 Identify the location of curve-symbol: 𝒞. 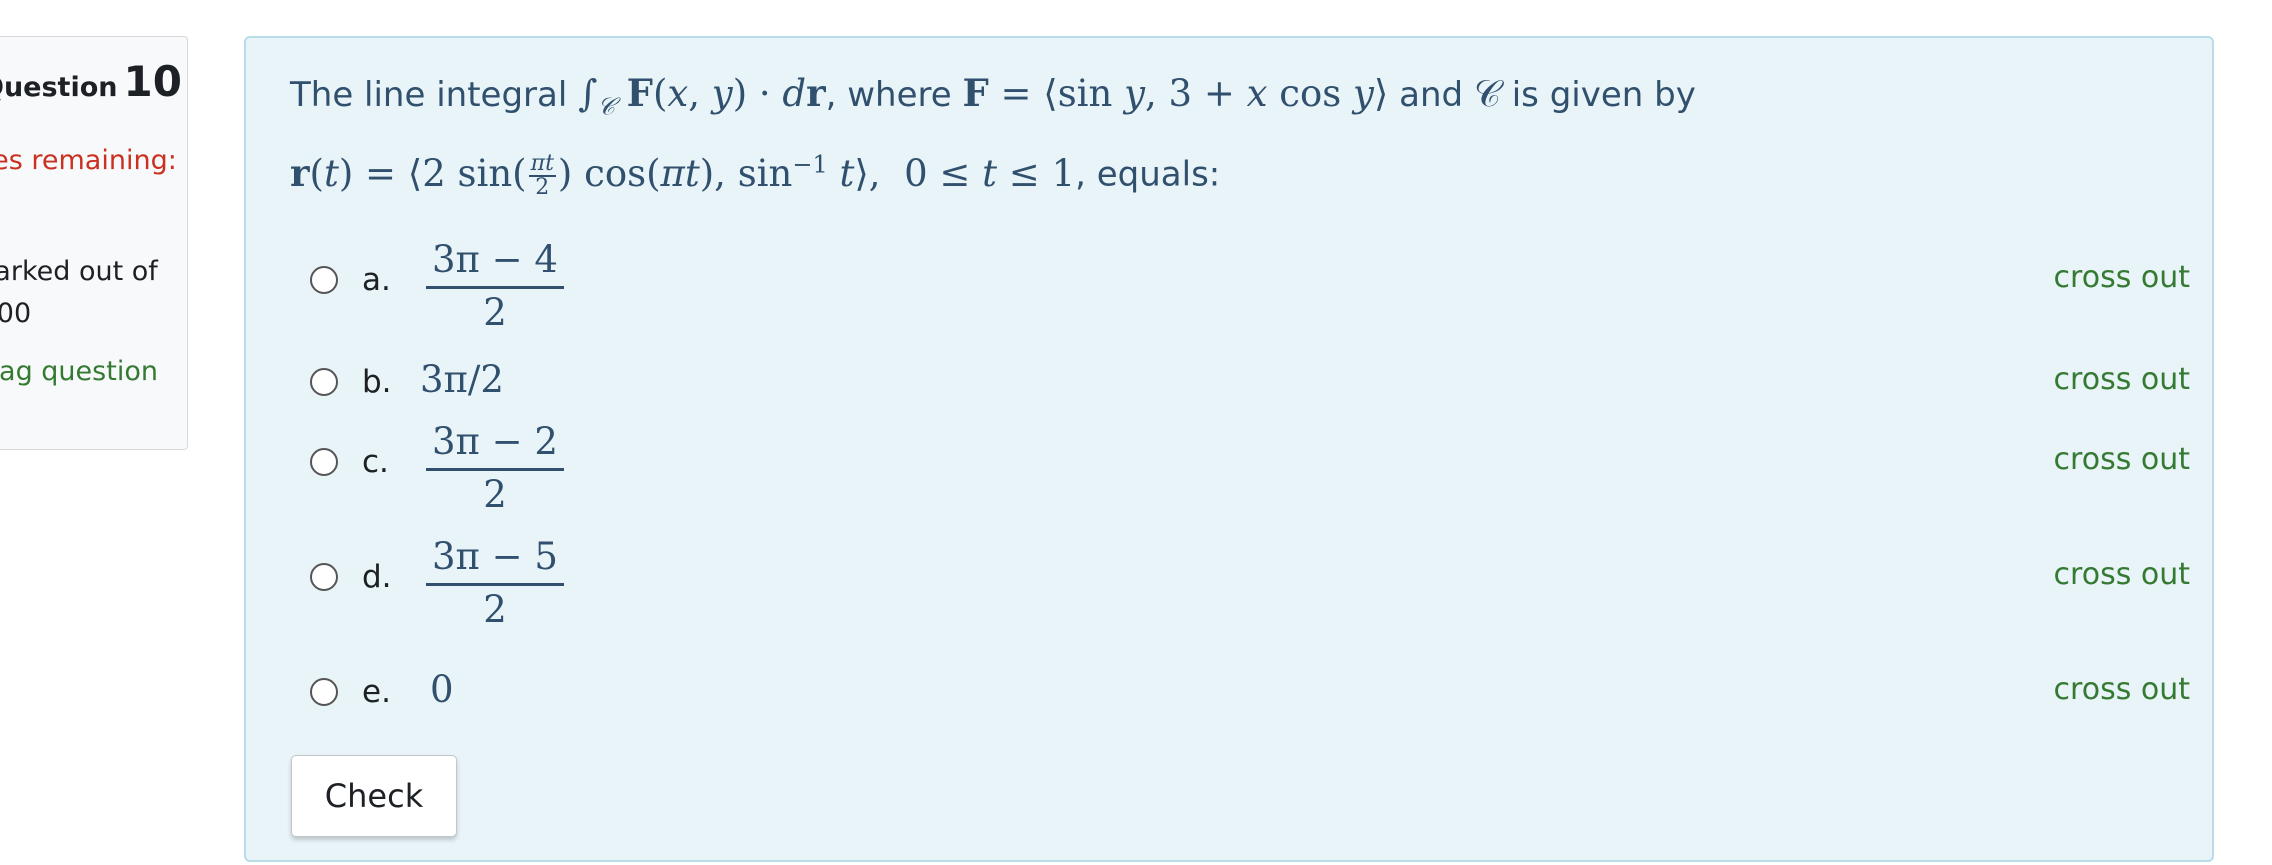
(1487, 93).